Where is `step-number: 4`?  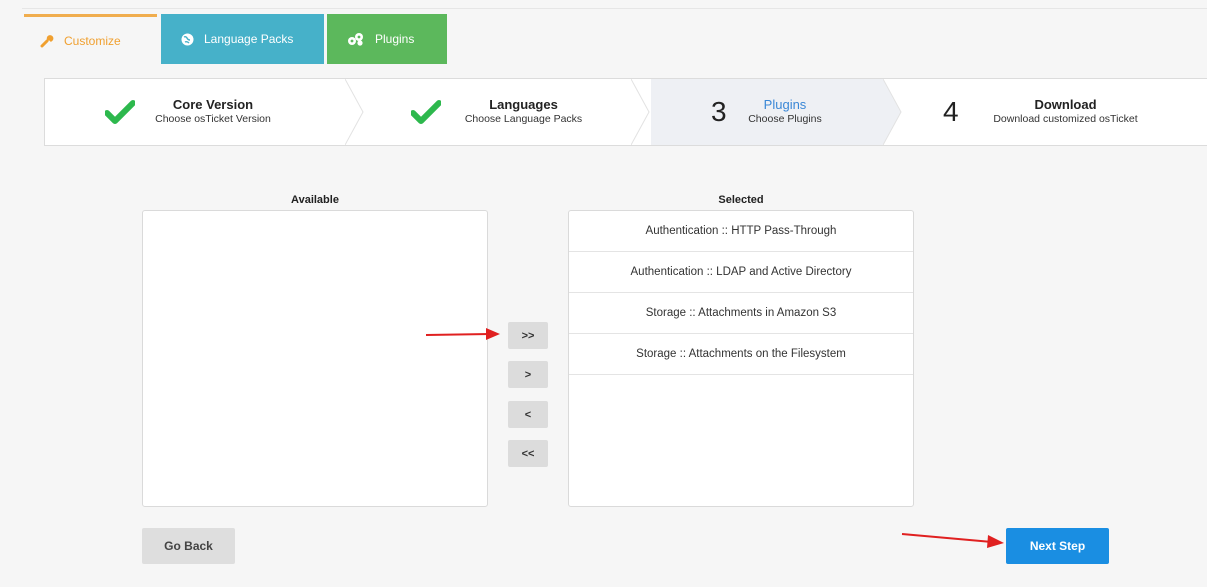 step-number: 4 is located at coordinates (951, 111).